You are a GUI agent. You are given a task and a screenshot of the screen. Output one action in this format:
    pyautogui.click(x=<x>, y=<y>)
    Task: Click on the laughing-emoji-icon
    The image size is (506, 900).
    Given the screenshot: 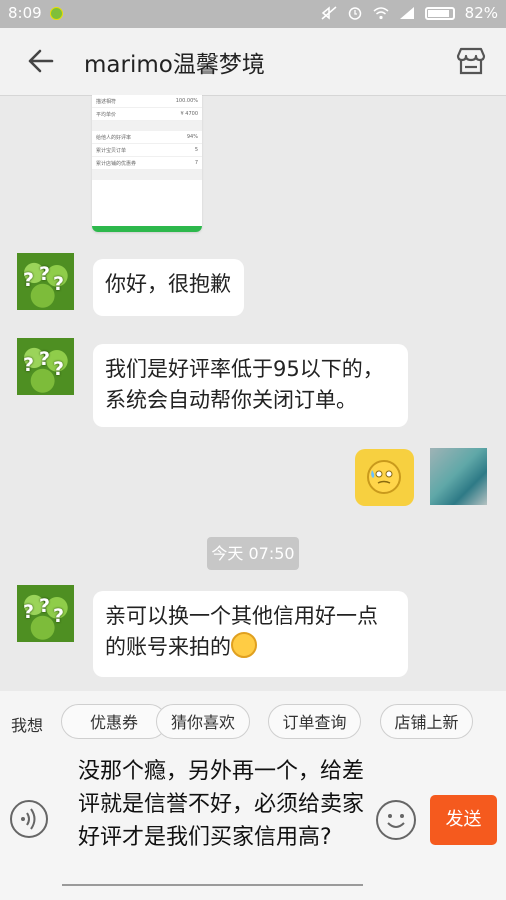 What is the action you would take?
    pyautogui.click(x=244, y=645)
    